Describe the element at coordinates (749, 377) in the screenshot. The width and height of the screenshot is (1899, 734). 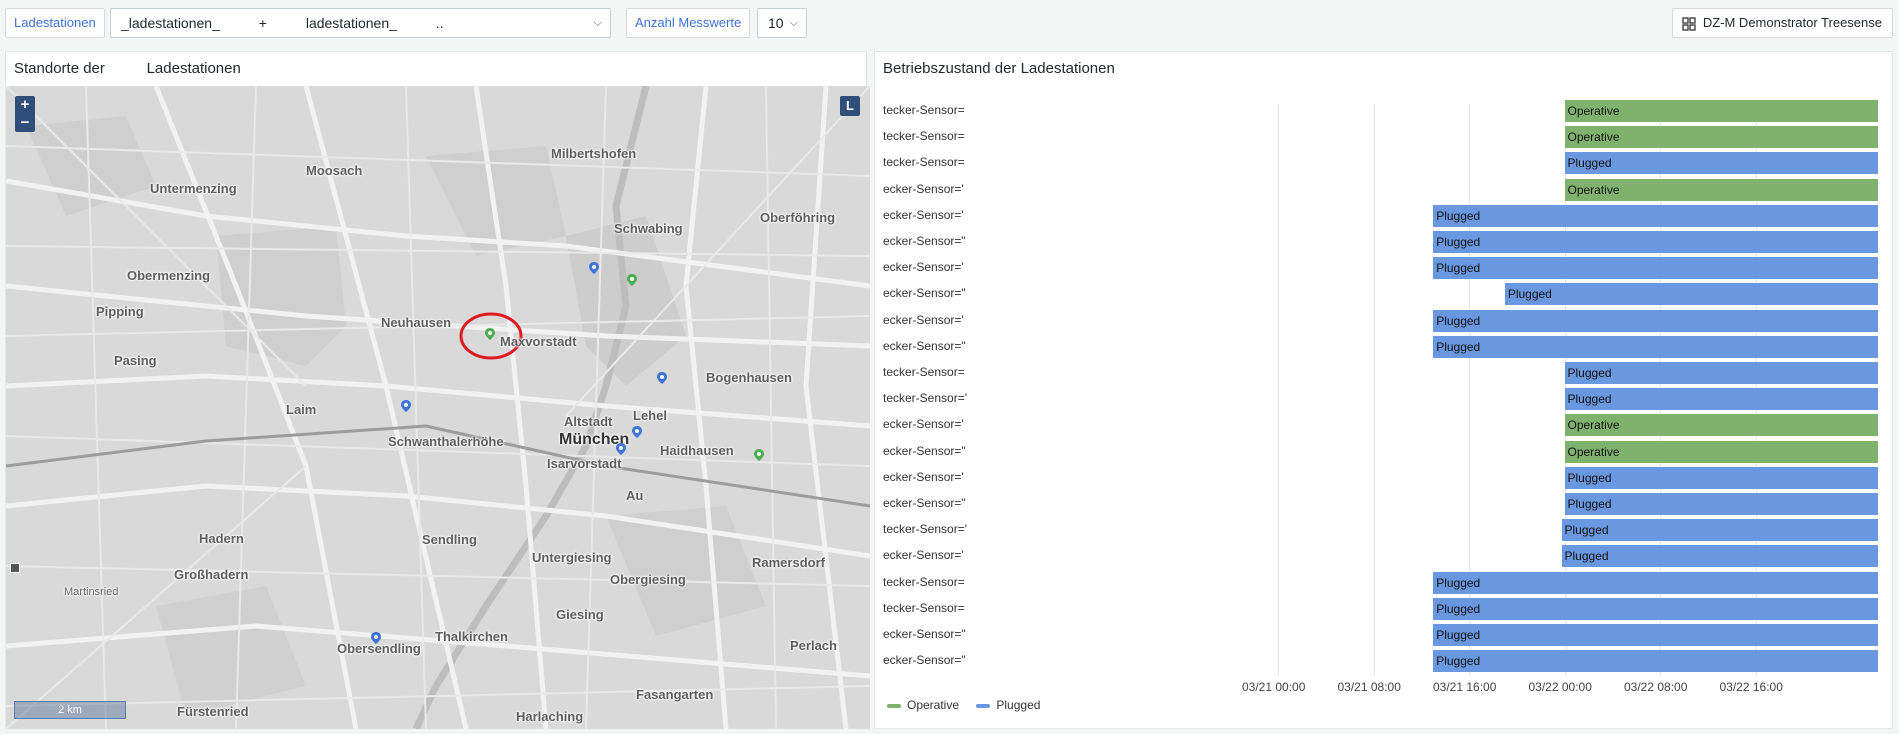
I see `place-label: Bogenhausen` at that location.